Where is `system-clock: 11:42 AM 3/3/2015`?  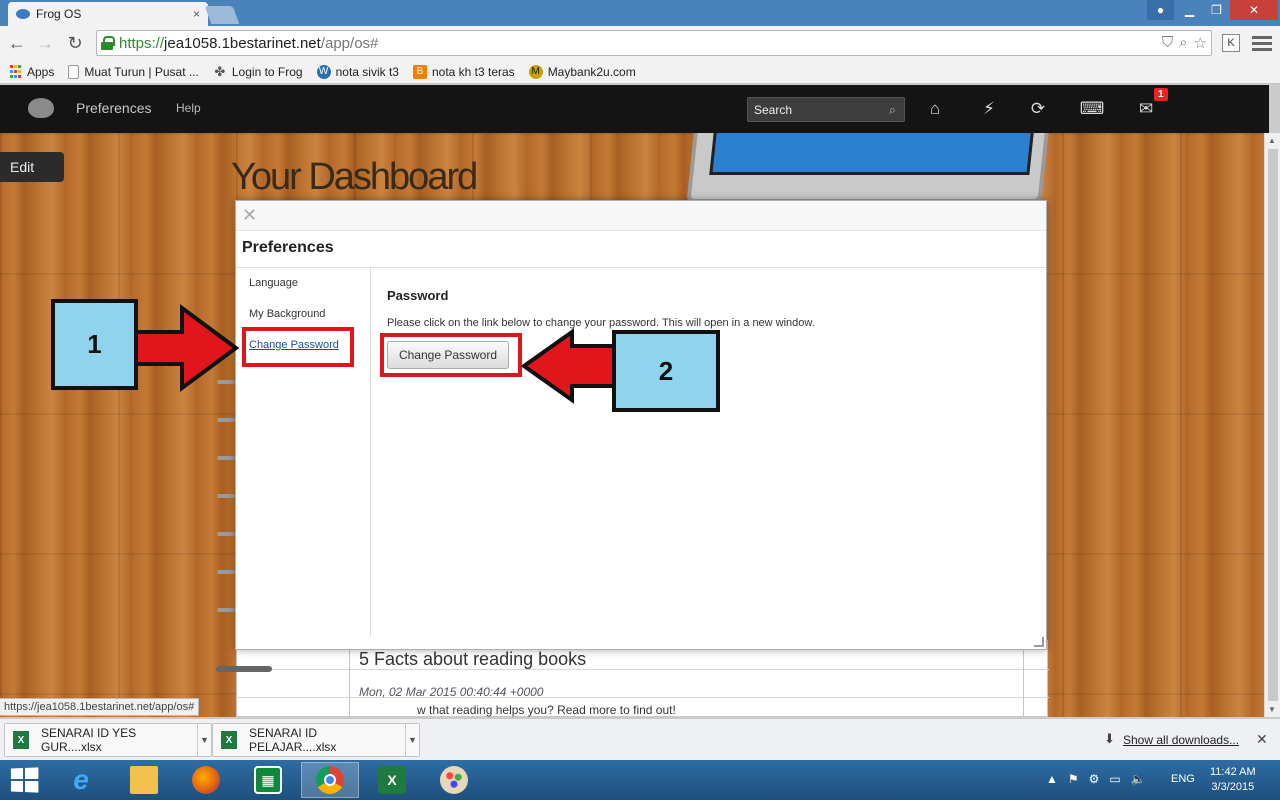
system-clock: 11:42 AM 3/3/2015 is located at coordinates (1233, 780).